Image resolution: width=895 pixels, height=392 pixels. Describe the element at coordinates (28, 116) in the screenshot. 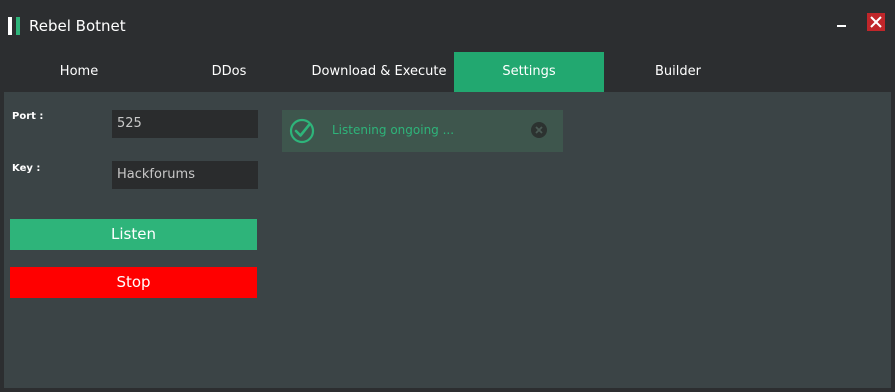

I see `port-label: Port :` at that location.